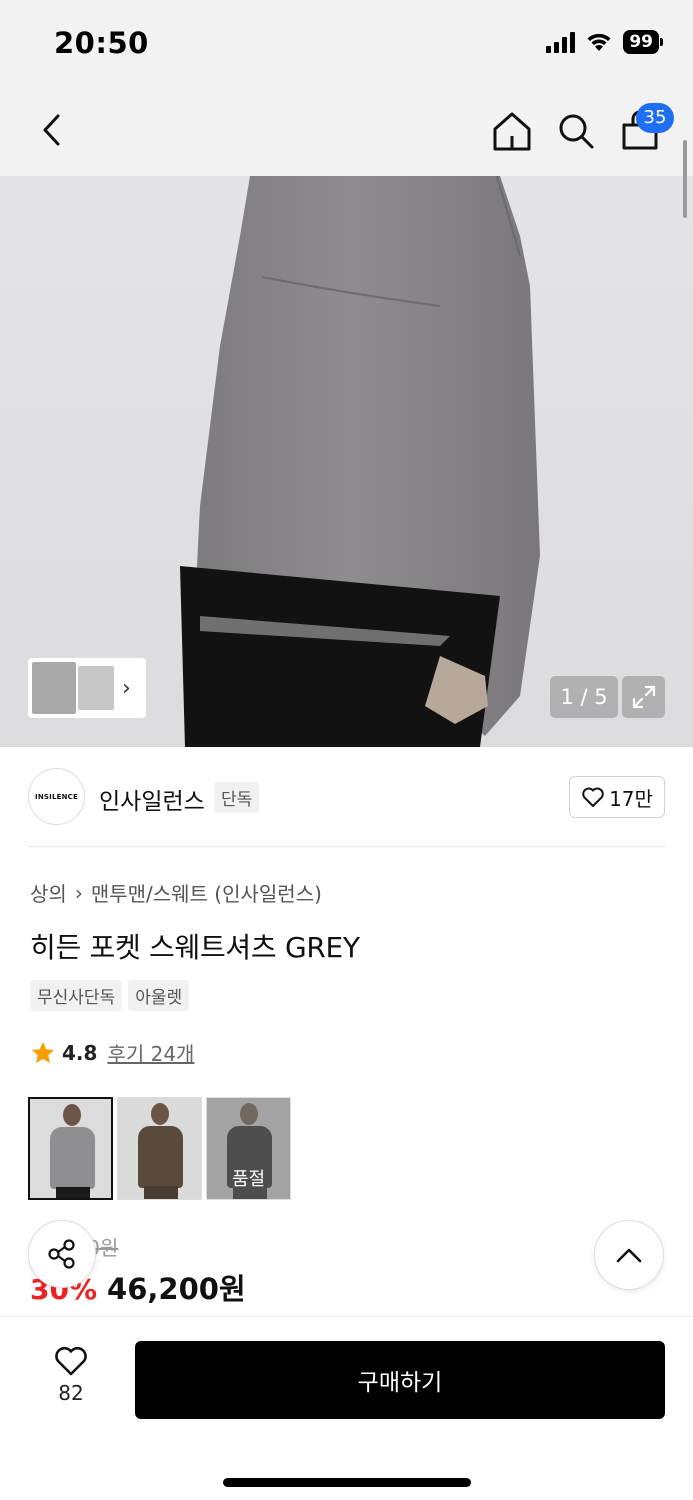  I want to click on color-option-grey, so click(70, 1148).